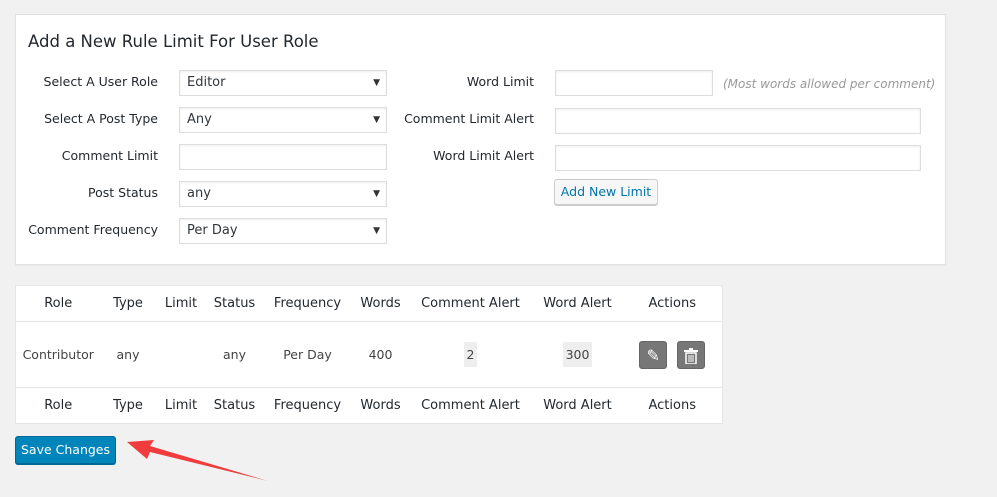  I want to click on annotation-arrow-icon, so click(197, 460).